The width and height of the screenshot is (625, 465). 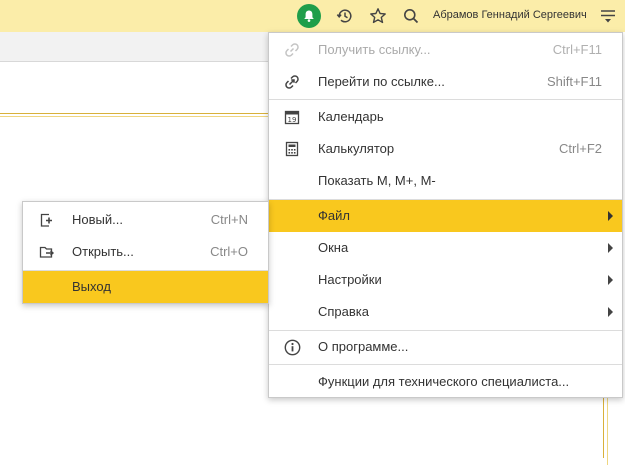 I want to click on file-submenu: Новый... Ctrl+N Открыть... Ctrl+O Выход, so click(x=145, y=252).